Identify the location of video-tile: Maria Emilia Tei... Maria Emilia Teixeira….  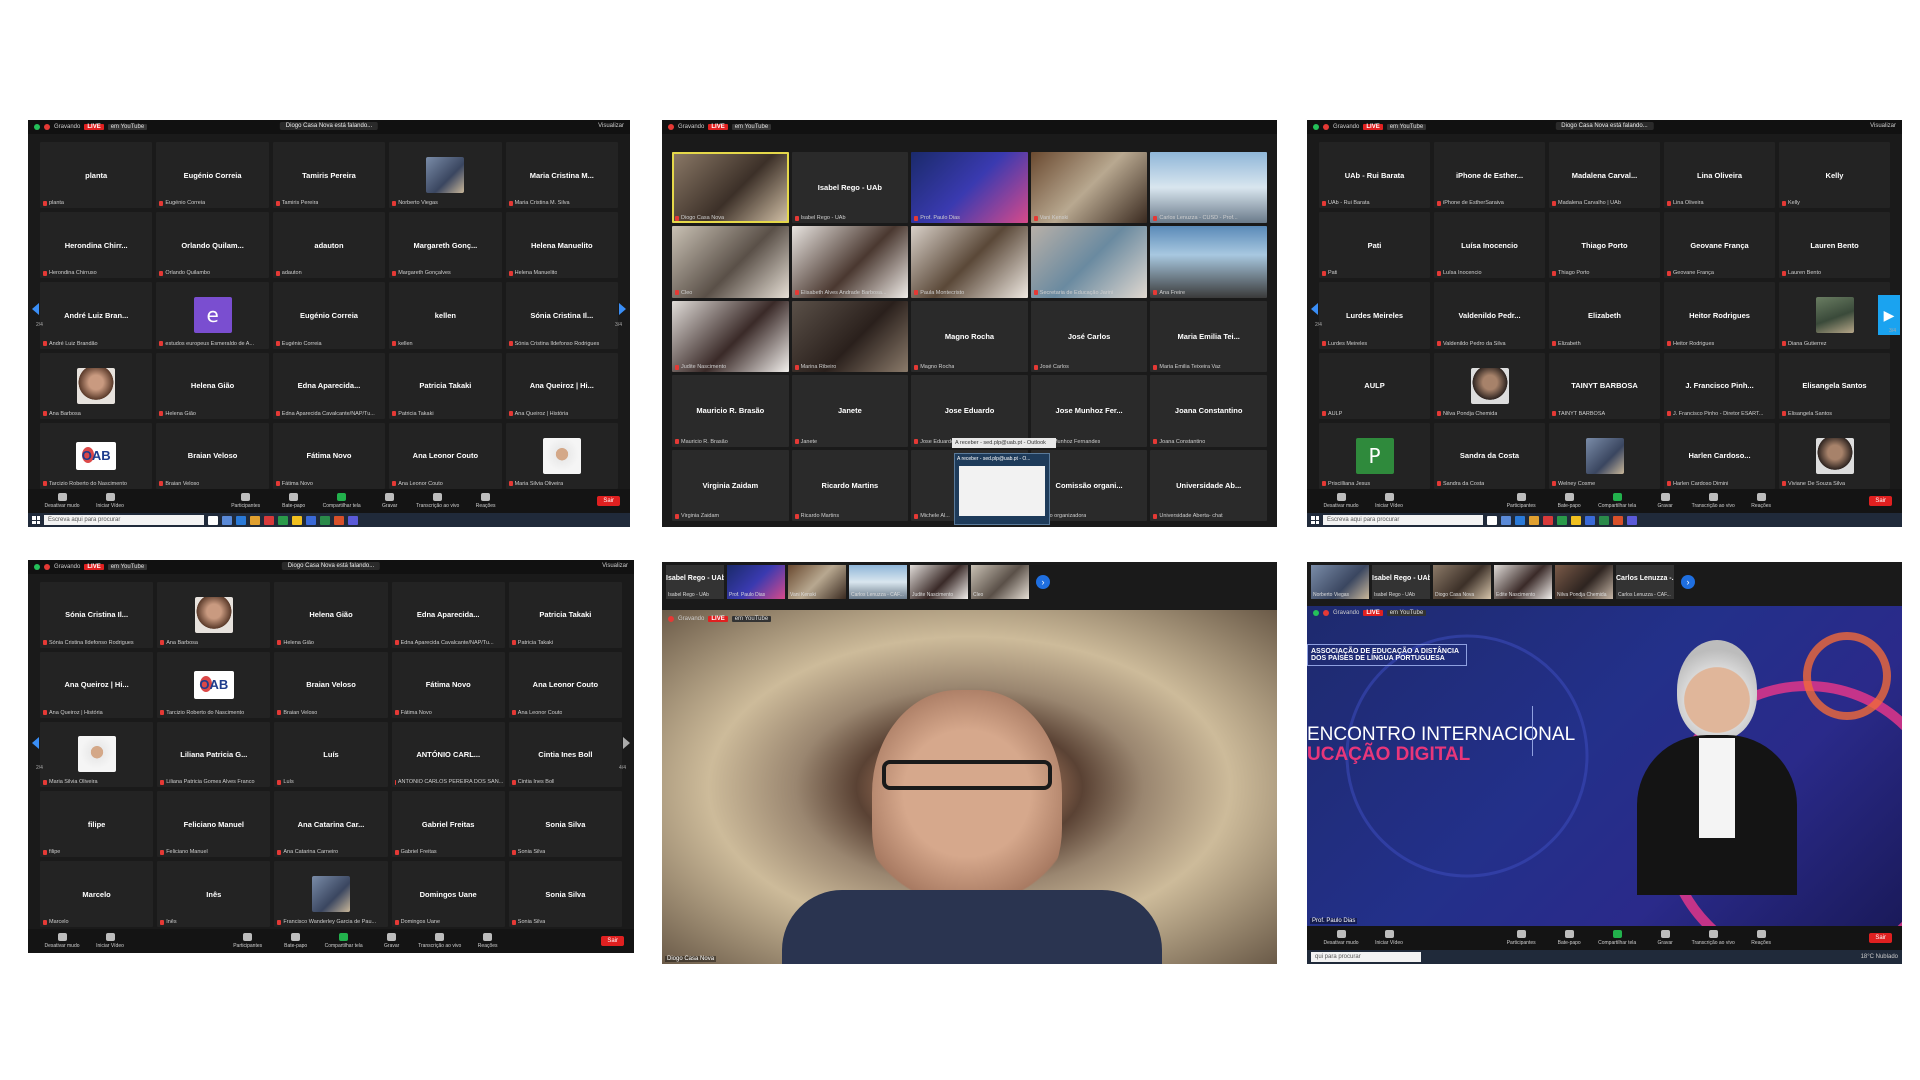
(1208, 336).